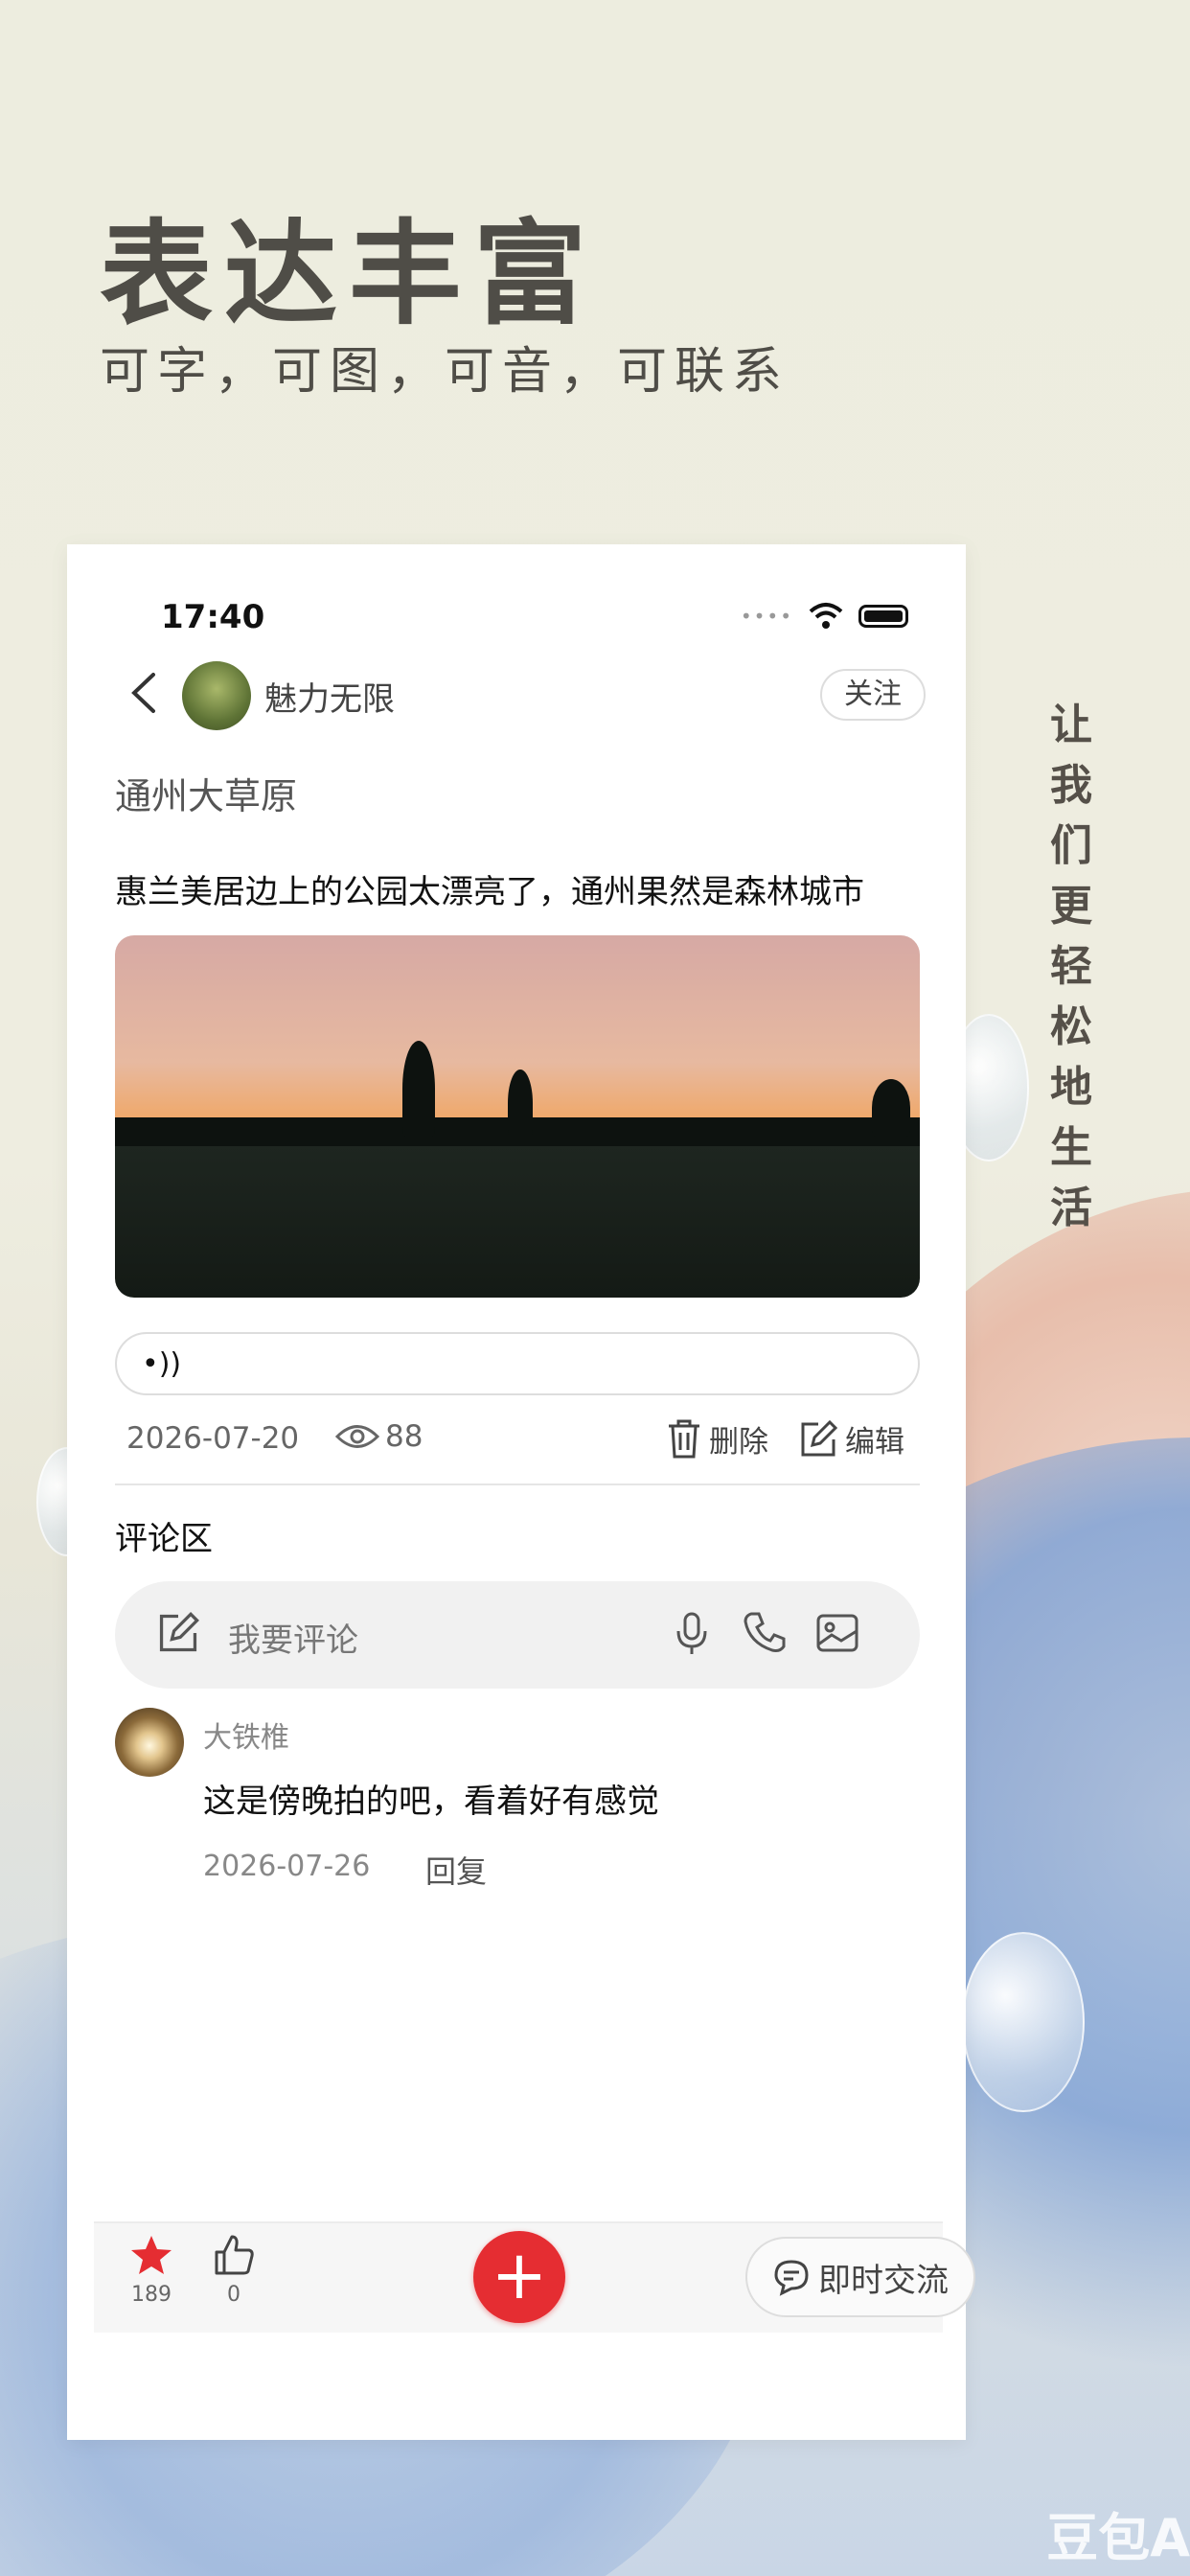  What do you see at coordinates (1071, 845) in the screenshot?
I see `tagline-char: 们` at bounding box center [1071, 845].